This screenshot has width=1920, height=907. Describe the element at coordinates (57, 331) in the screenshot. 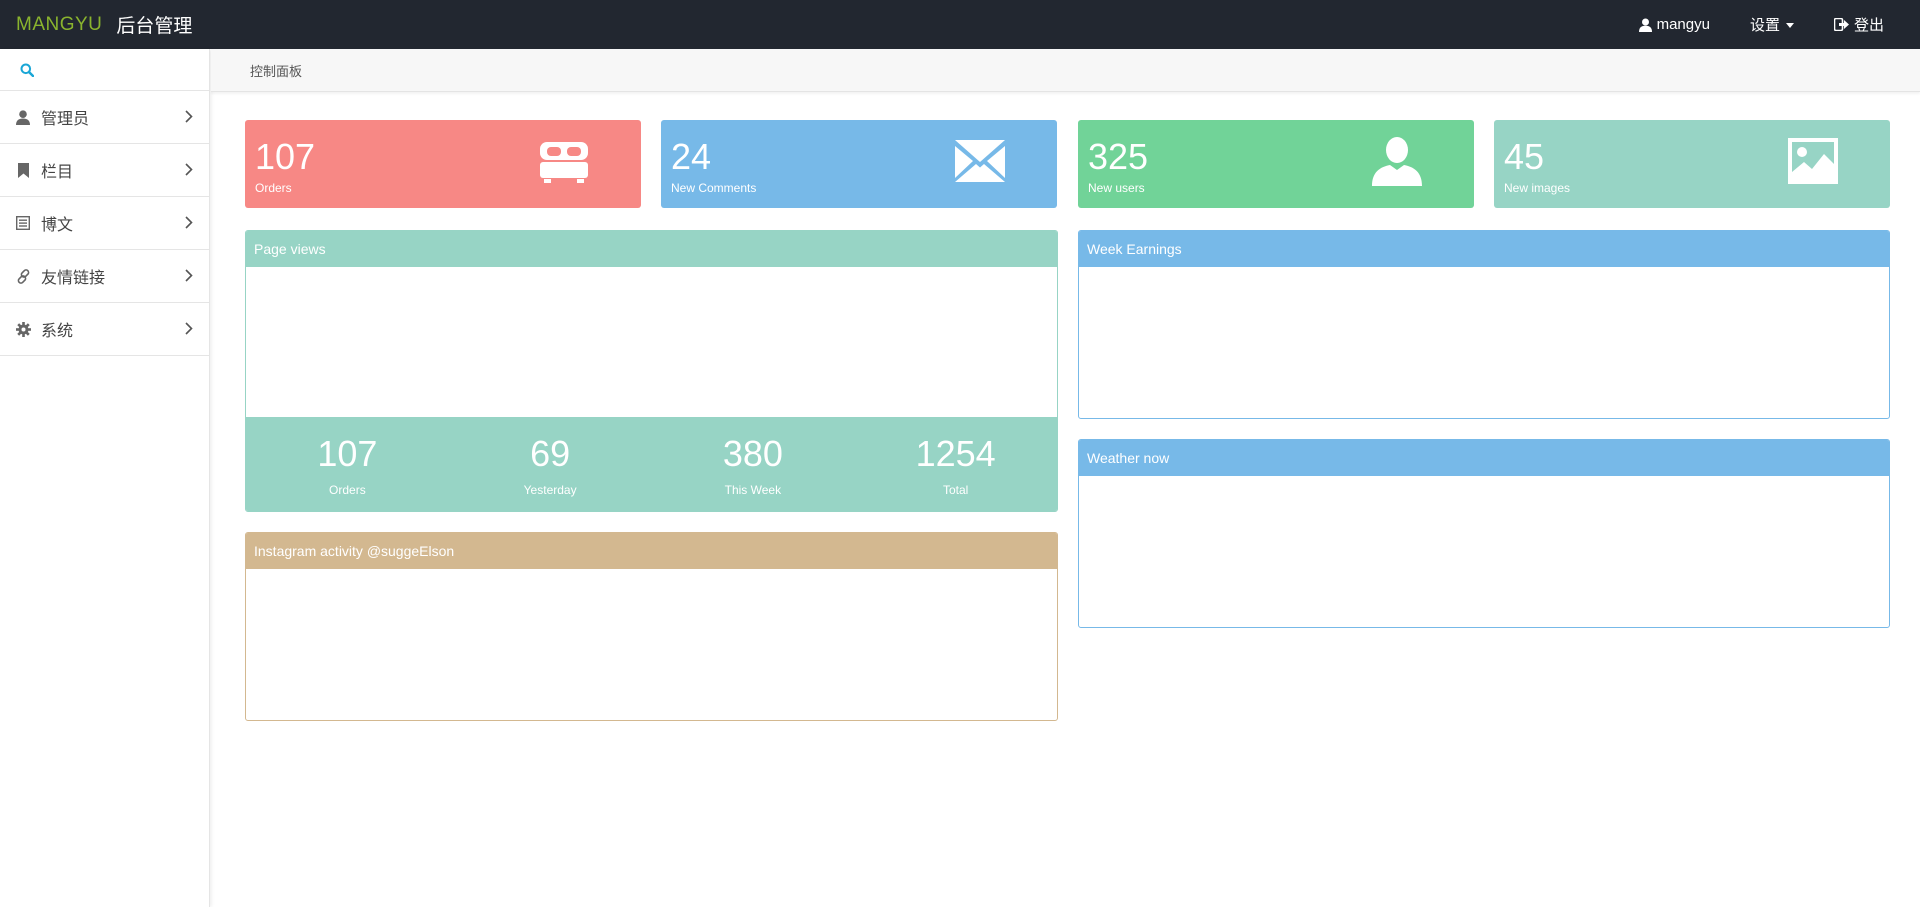

I see `sidebar-item-label: 系统` at that location.